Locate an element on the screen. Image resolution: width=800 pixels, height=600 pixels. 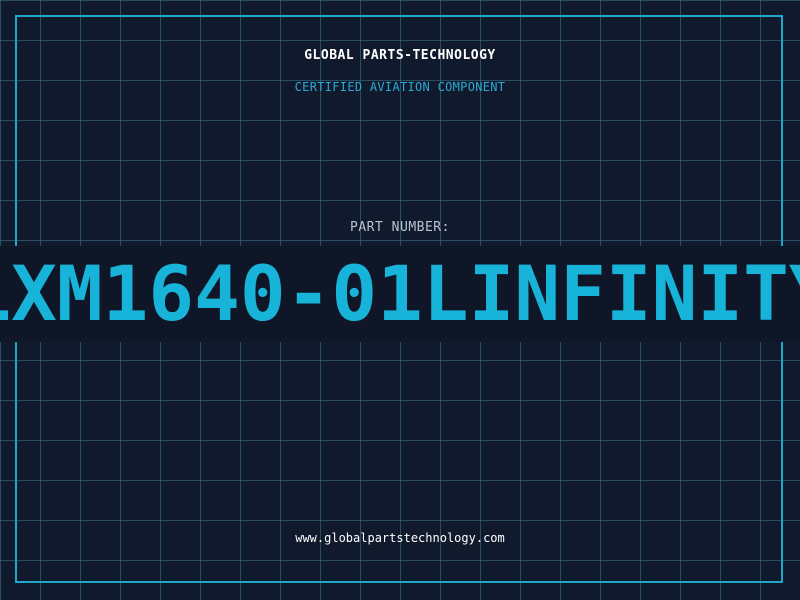
company-name: GLOBAL PARTS-TECHNOLOGY is located at coordinates (400, 55).